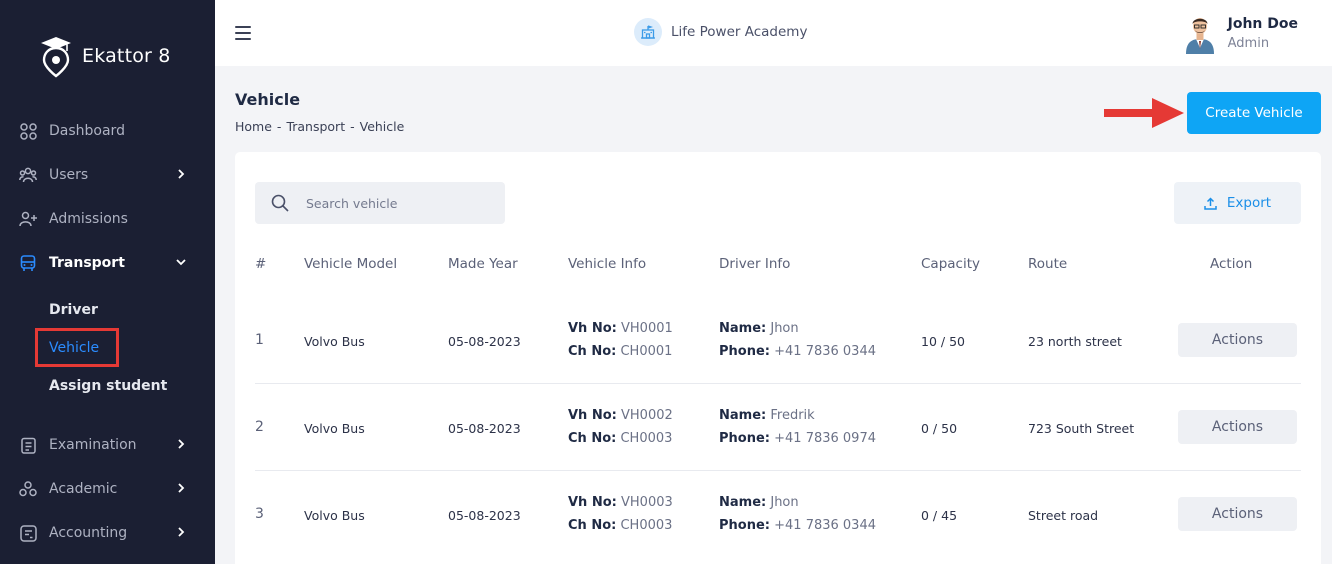  I want to click on users-icon, so click(28, 175).